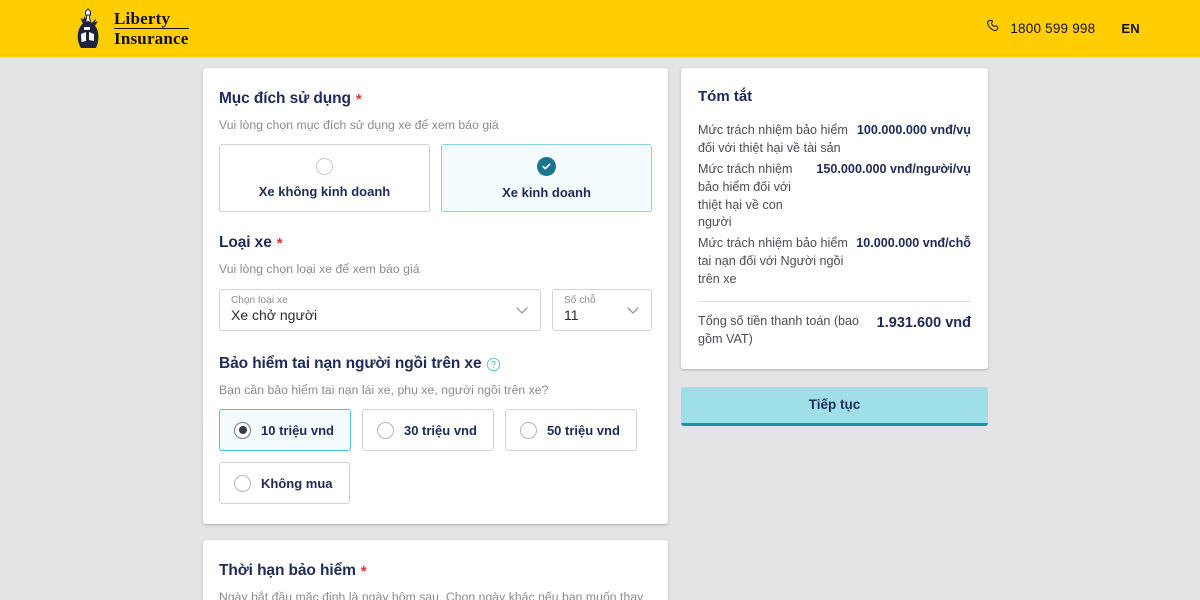 The height and width of the screenshot is (600, 1200). What do you see at coordinates (602, 310) in the screenshot?
I see `seat-count-select: Số chỗ 11` at bounding box center [602, 310].